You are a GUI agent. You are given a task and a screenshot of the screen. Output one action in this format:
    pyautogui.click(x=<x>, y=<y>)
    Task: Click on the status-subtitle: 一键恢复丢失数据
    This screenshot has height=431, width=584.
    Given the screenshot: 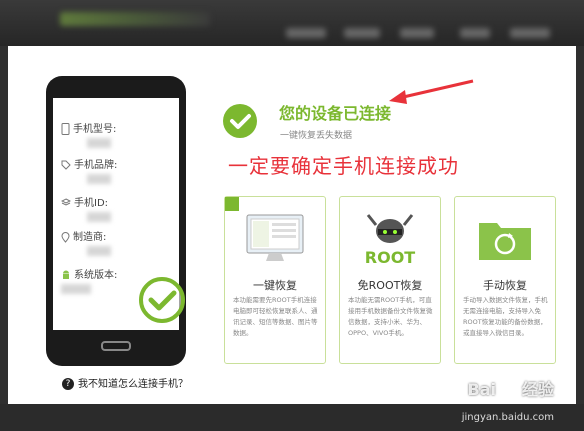 What is the action you would take?
    pyautogui.click(x=316, y=136)
    